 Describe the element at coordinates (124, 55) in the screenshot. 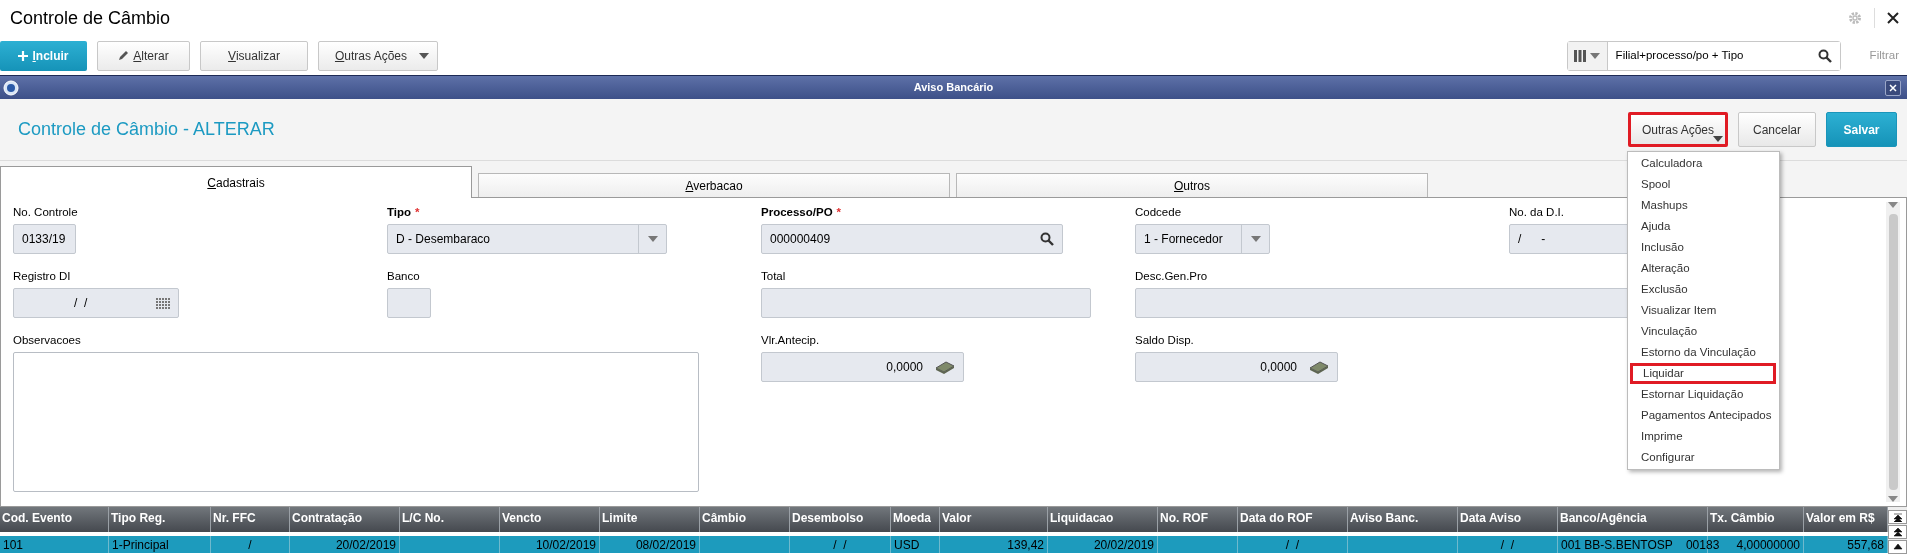

I see `pencil-icon` at that location.